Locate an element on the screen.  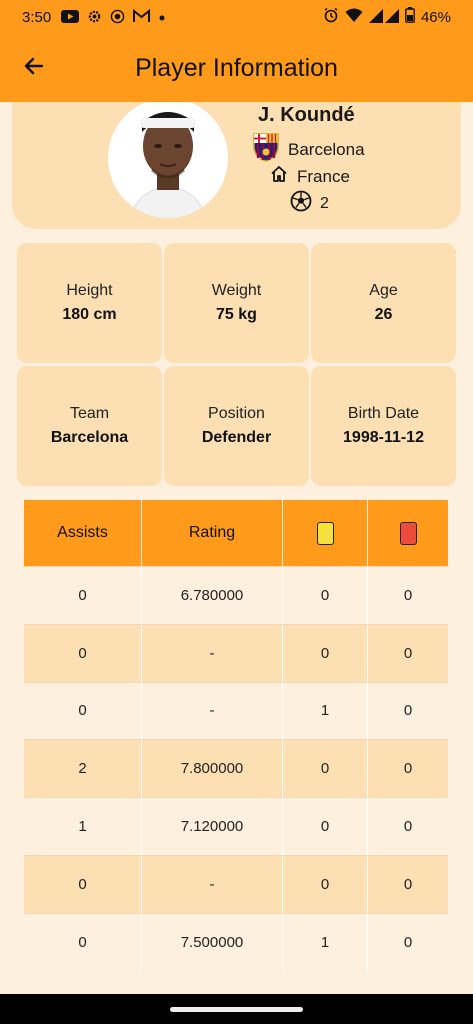
info-value: 1998-11-12 is located at coordinates (383, 437).